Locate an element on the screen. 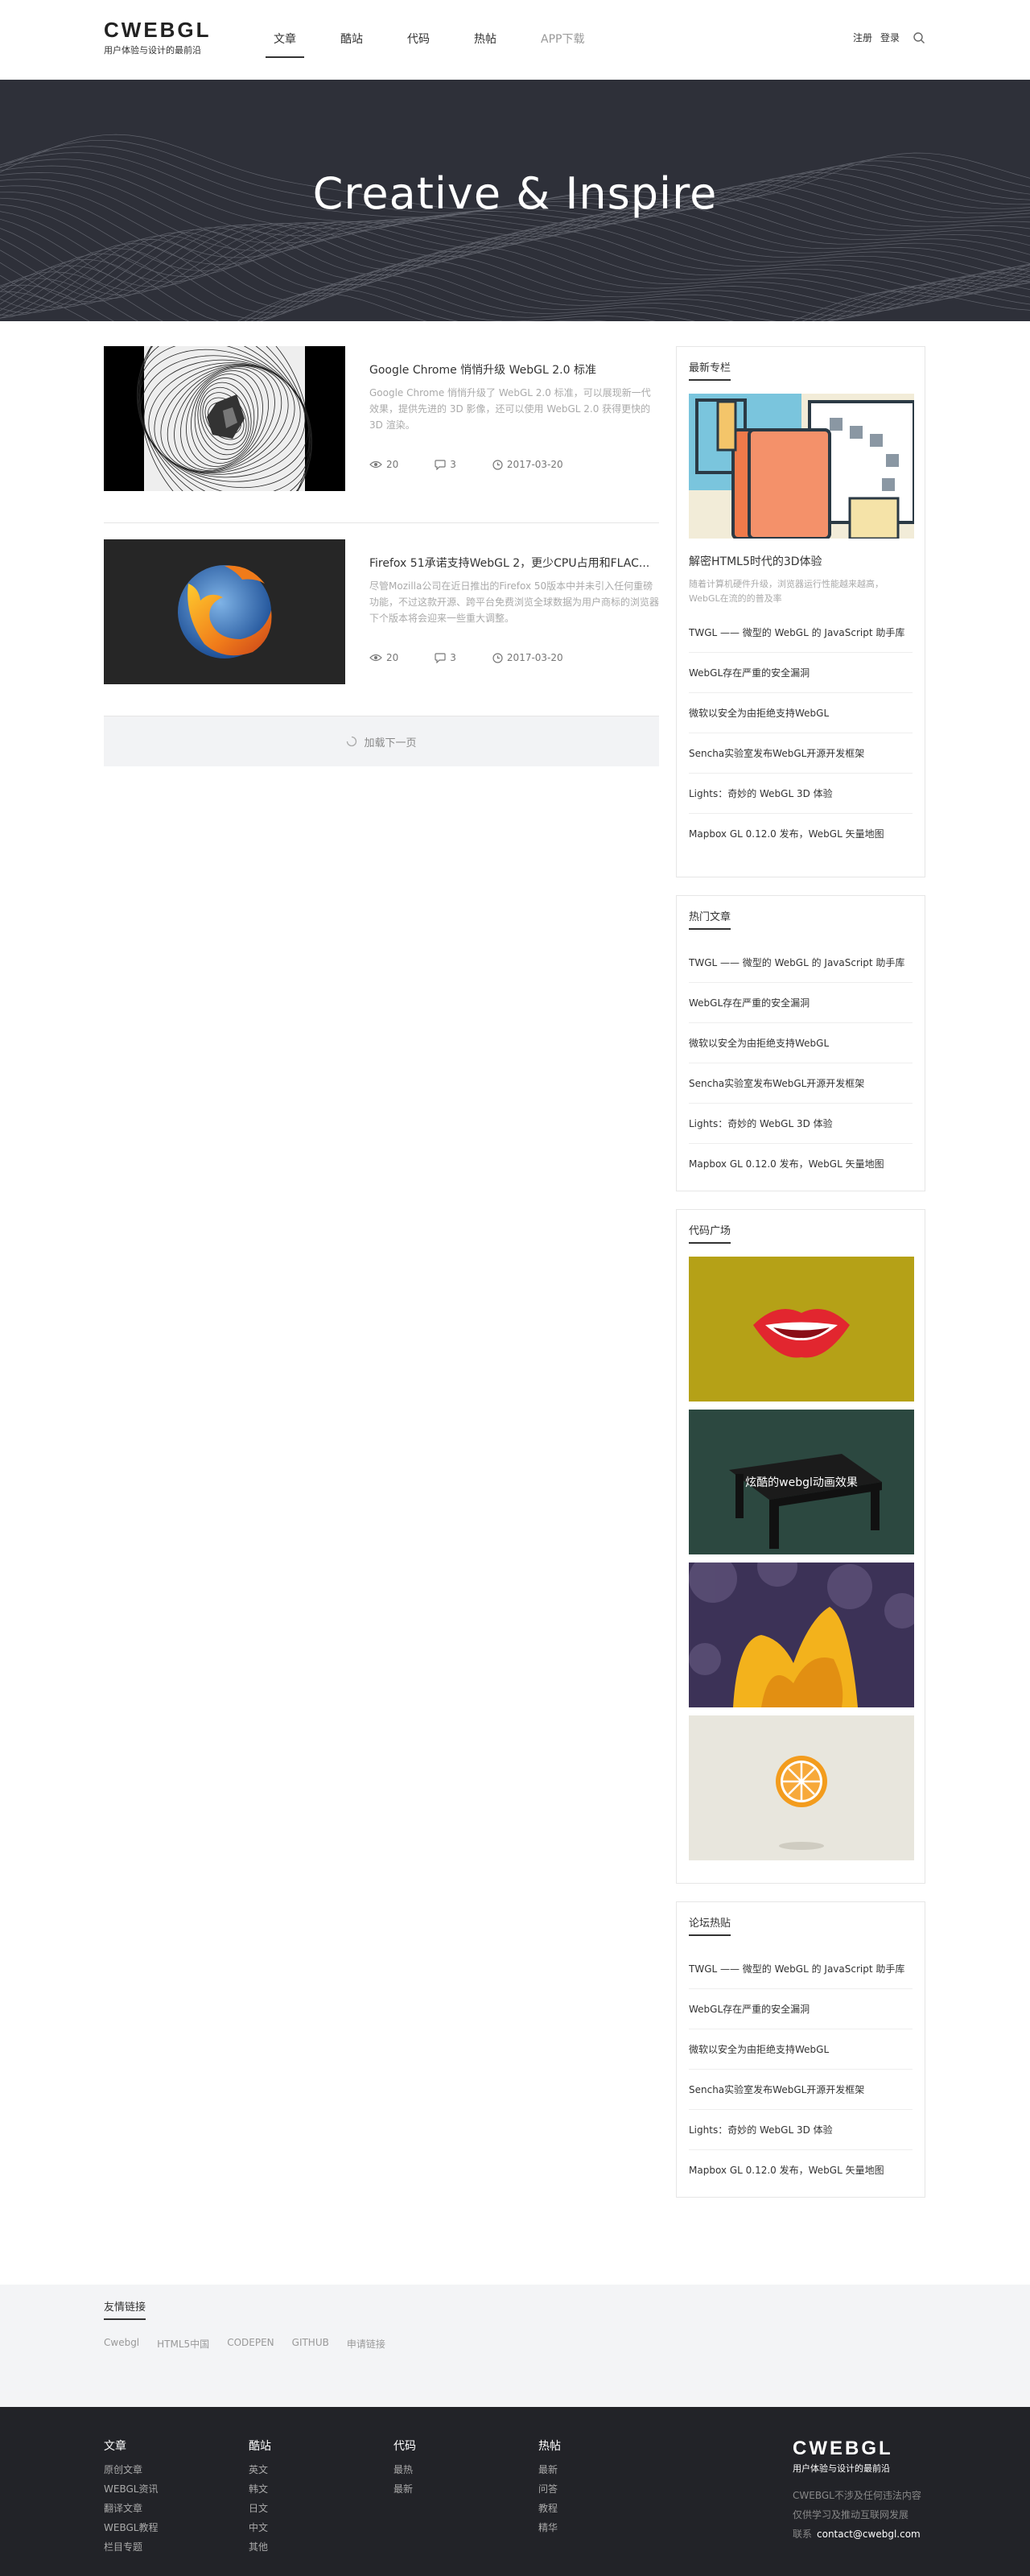 This screenshot has width=1030, height=2576. code-demo-tile: 炫酷的webgl动画效果 is located at coordinates (801, 1482).